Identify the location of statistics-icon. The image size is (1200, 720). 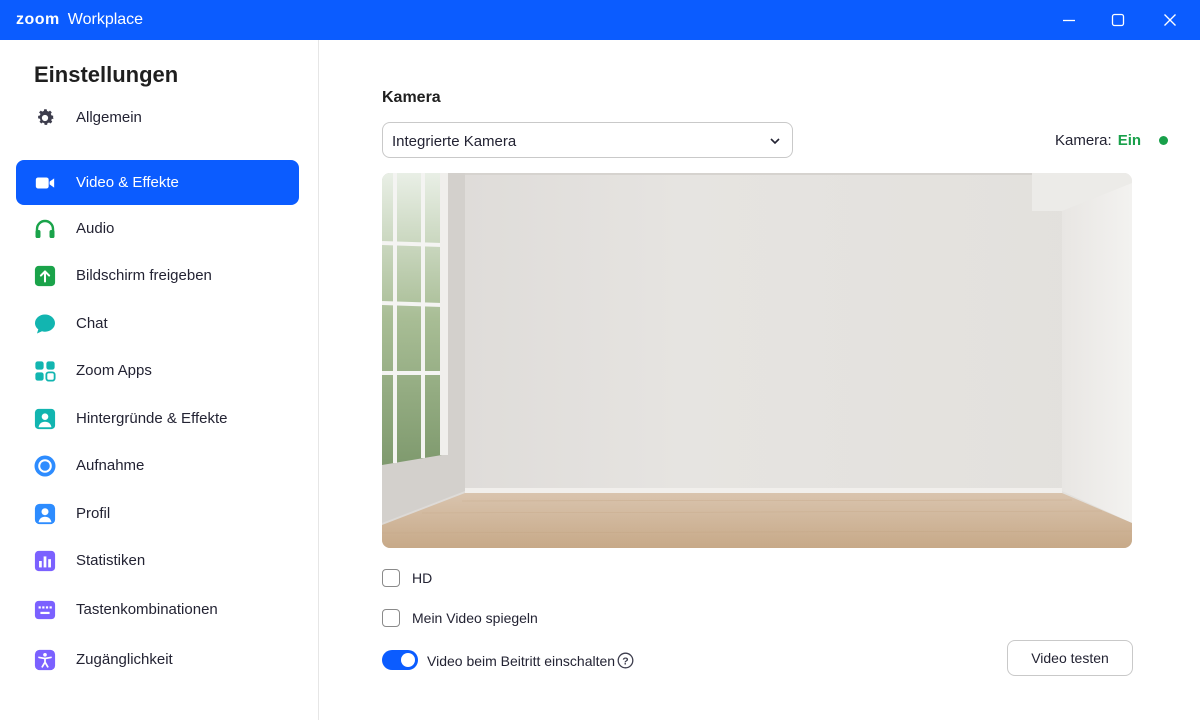
(45, 561).